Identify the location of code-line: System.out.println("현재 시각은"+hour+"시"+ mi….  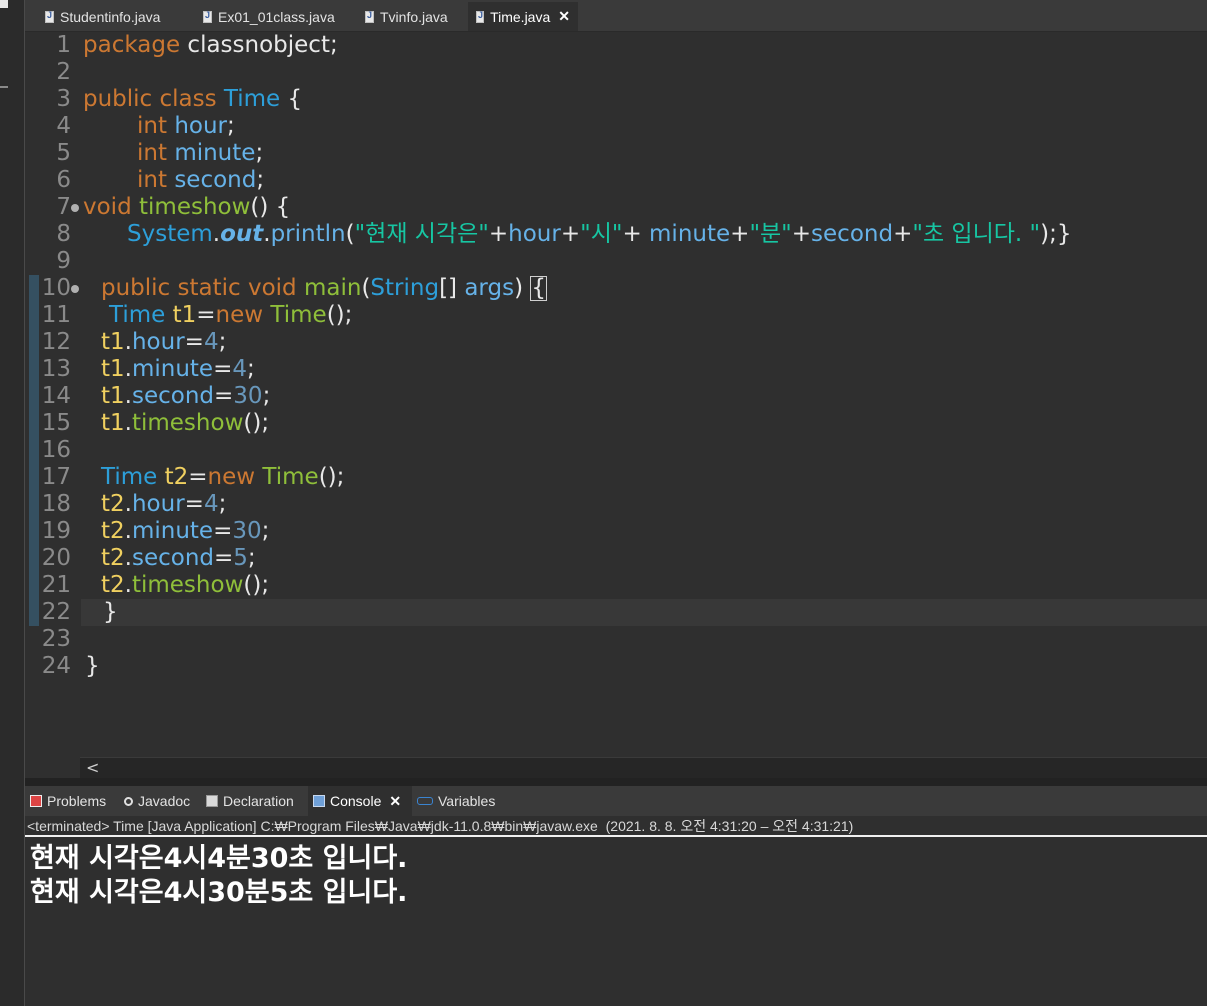
(599, 234).